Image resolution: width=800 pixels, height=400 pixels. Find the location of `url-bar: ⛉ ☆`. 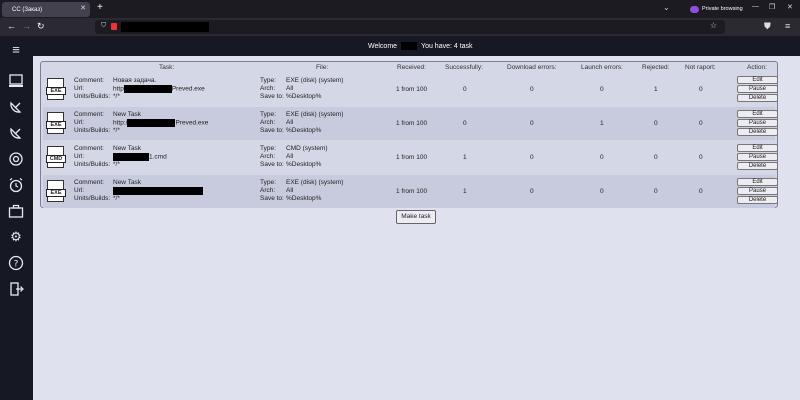

url-bar: ⛉ ☆ is located at coordinates (410, 27).